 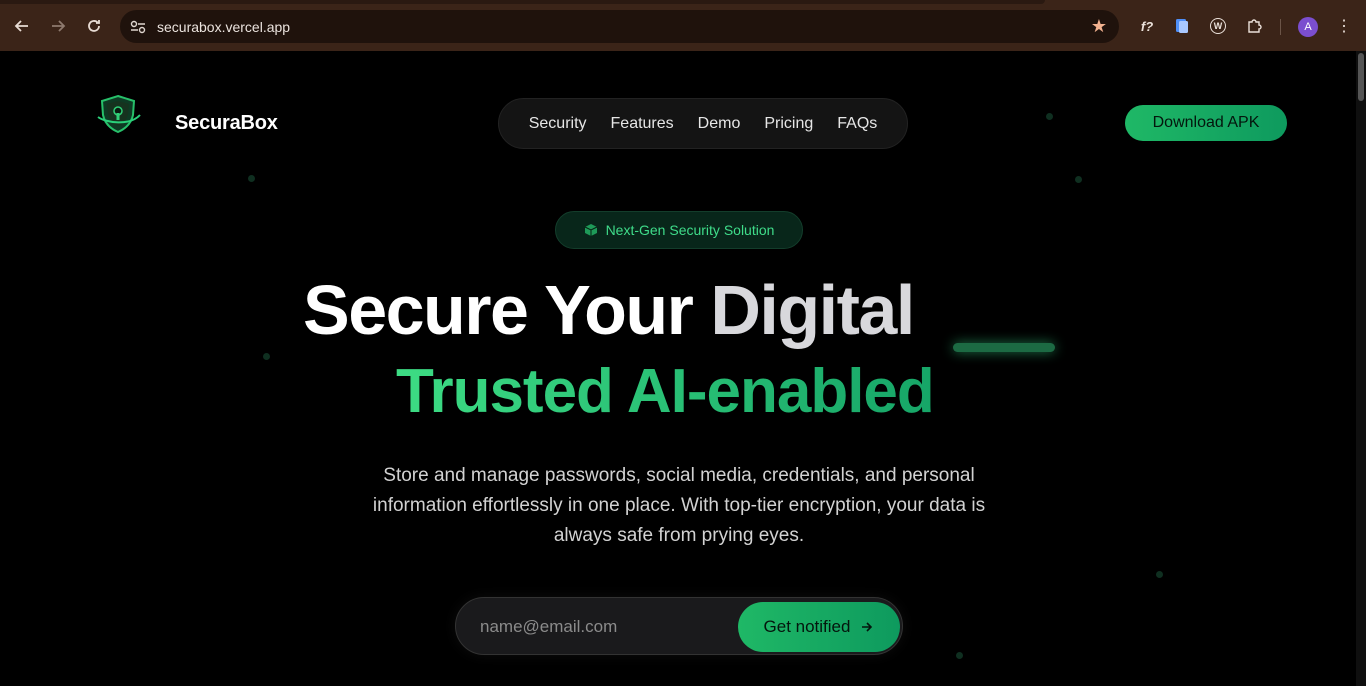 I want to click on email-input, so click(x=605, y=627).